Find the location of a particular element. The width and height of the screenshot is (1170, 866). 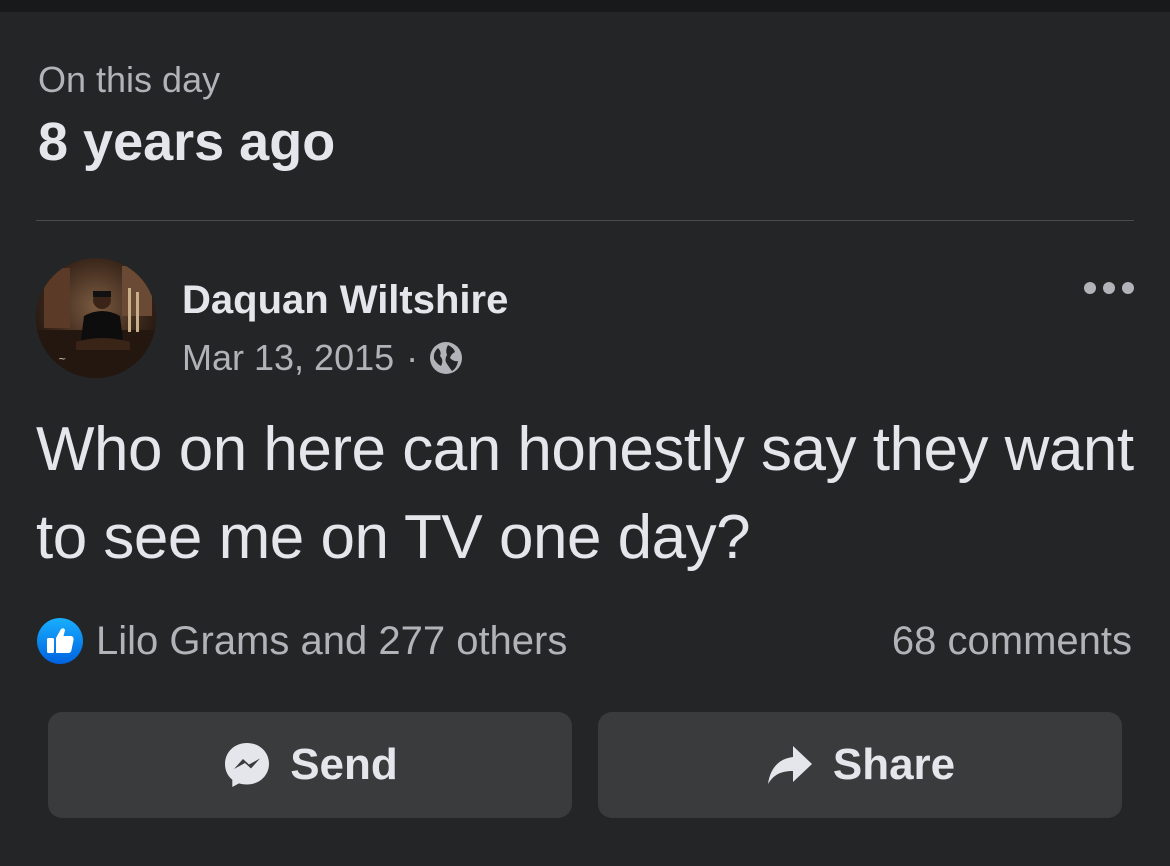

top-strip is located at coordinates (585, 6).